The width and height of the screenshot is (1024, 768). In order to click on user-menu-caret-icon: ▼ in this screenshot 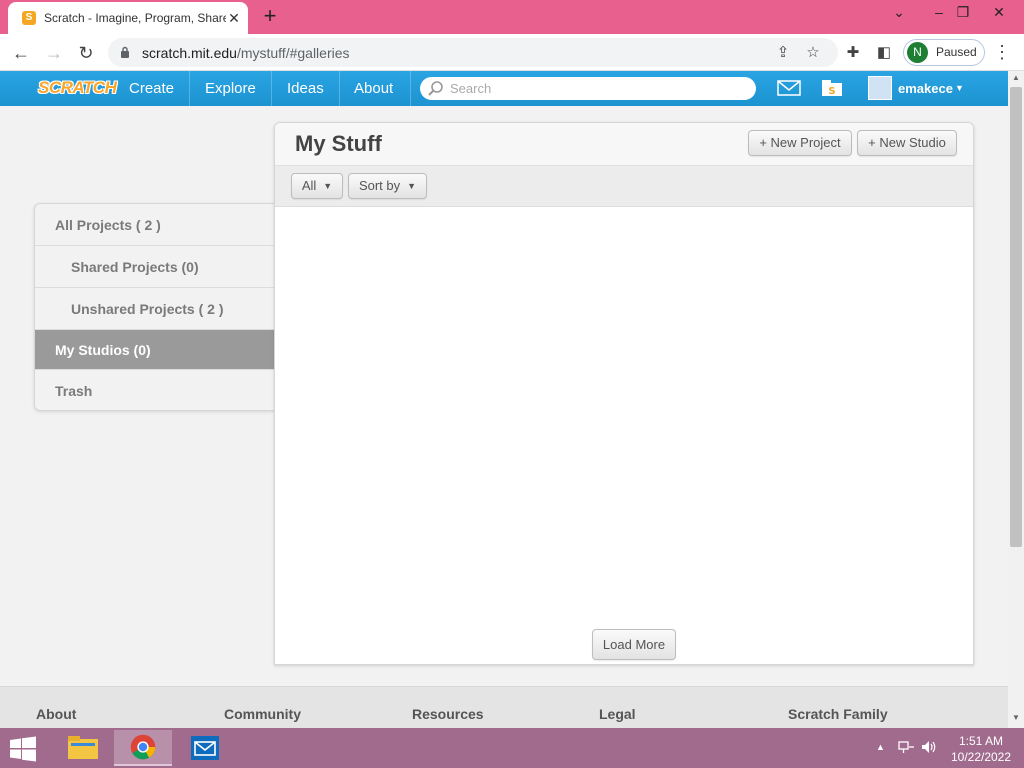, I will do `click(959, 88)`.